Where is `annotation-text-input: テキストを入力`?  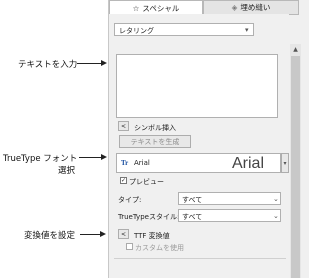 annotation-text-input: テキストを入力 is located at coordinates (48, 65).